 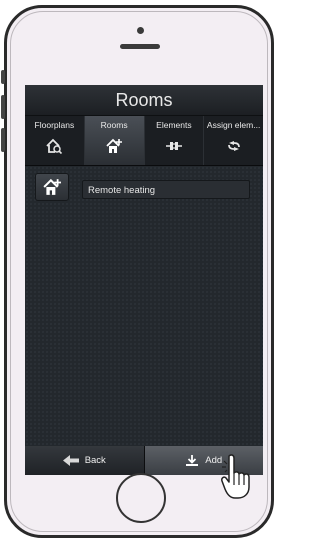 I want to click on connector-icon, so click(x=173, y=146).